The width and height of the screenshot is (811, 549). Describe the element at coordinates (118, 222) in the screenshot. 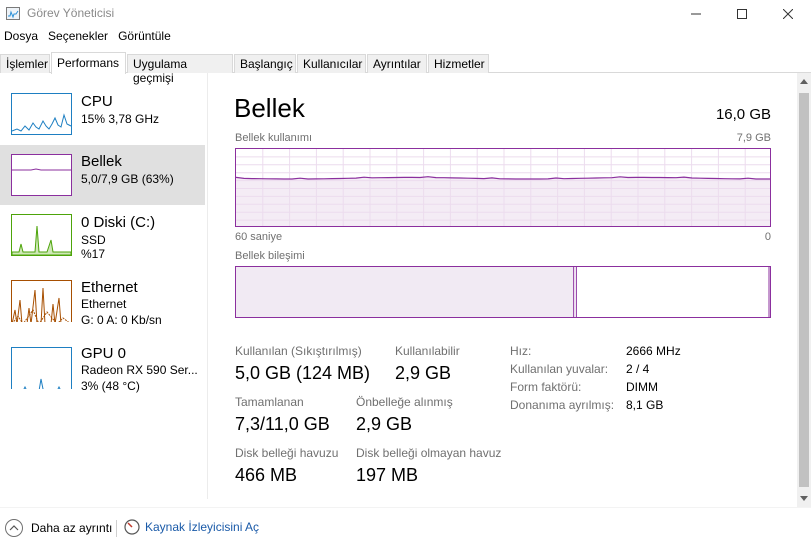

I see `disk-name: 0 Diski (C:)` at that location.